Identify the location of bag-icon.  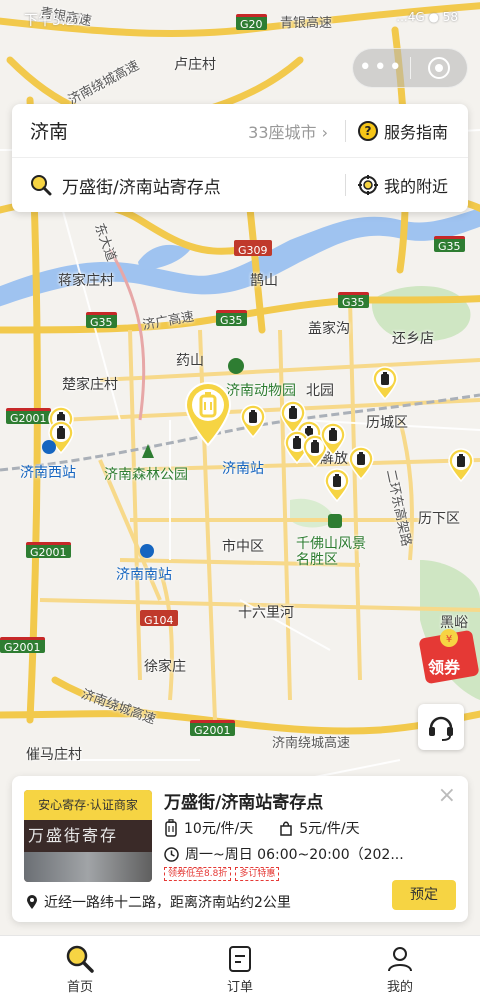
(286, 828).